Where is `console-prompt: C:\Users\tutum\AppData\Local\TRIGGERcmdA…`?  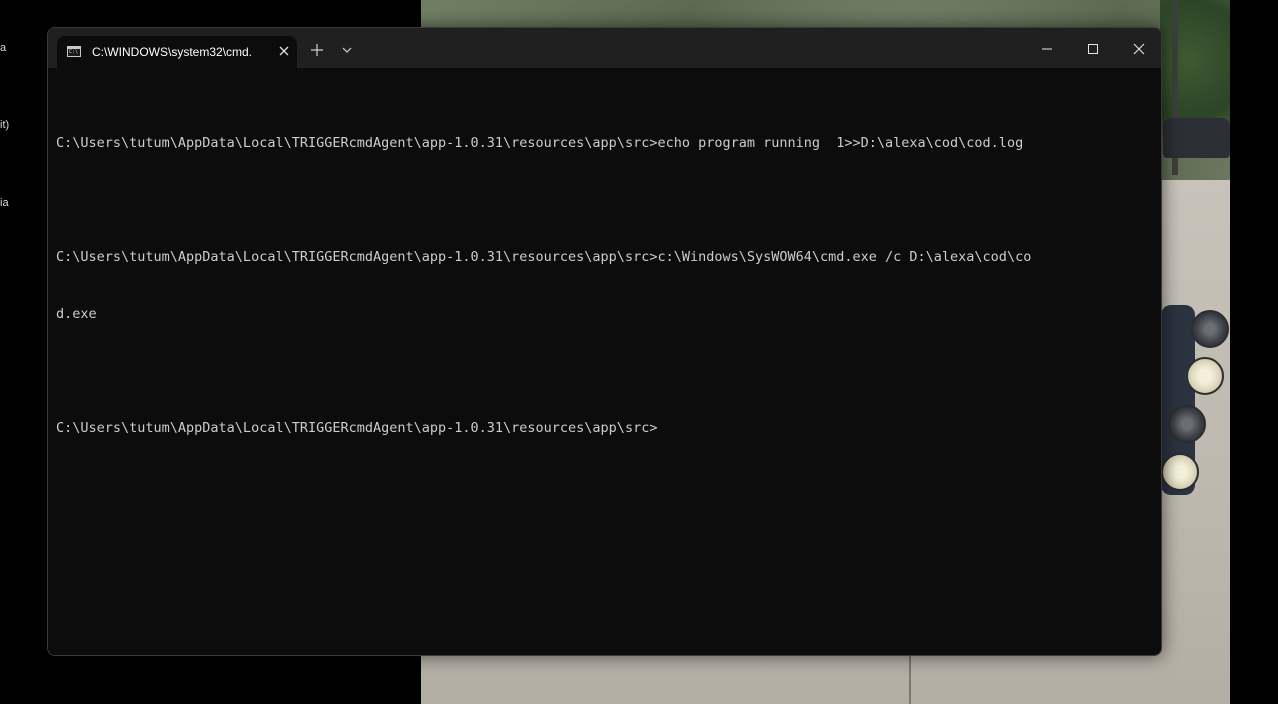 console-prompt: C:\Users\tutum\AppData\Local\TRIGGERcmdA… is located at coordinates (357, 428).